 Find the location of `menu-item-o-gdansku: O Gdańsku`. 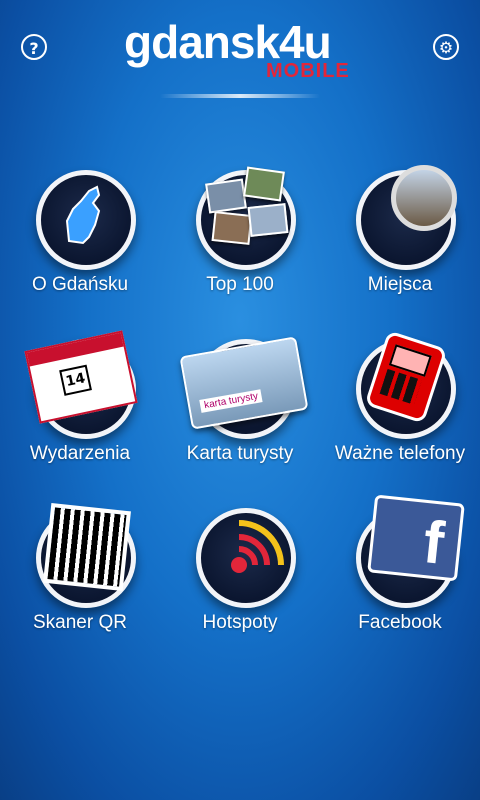

menu-item-o-gdansku: O Gdańsku is located at coordinates (80, 250).